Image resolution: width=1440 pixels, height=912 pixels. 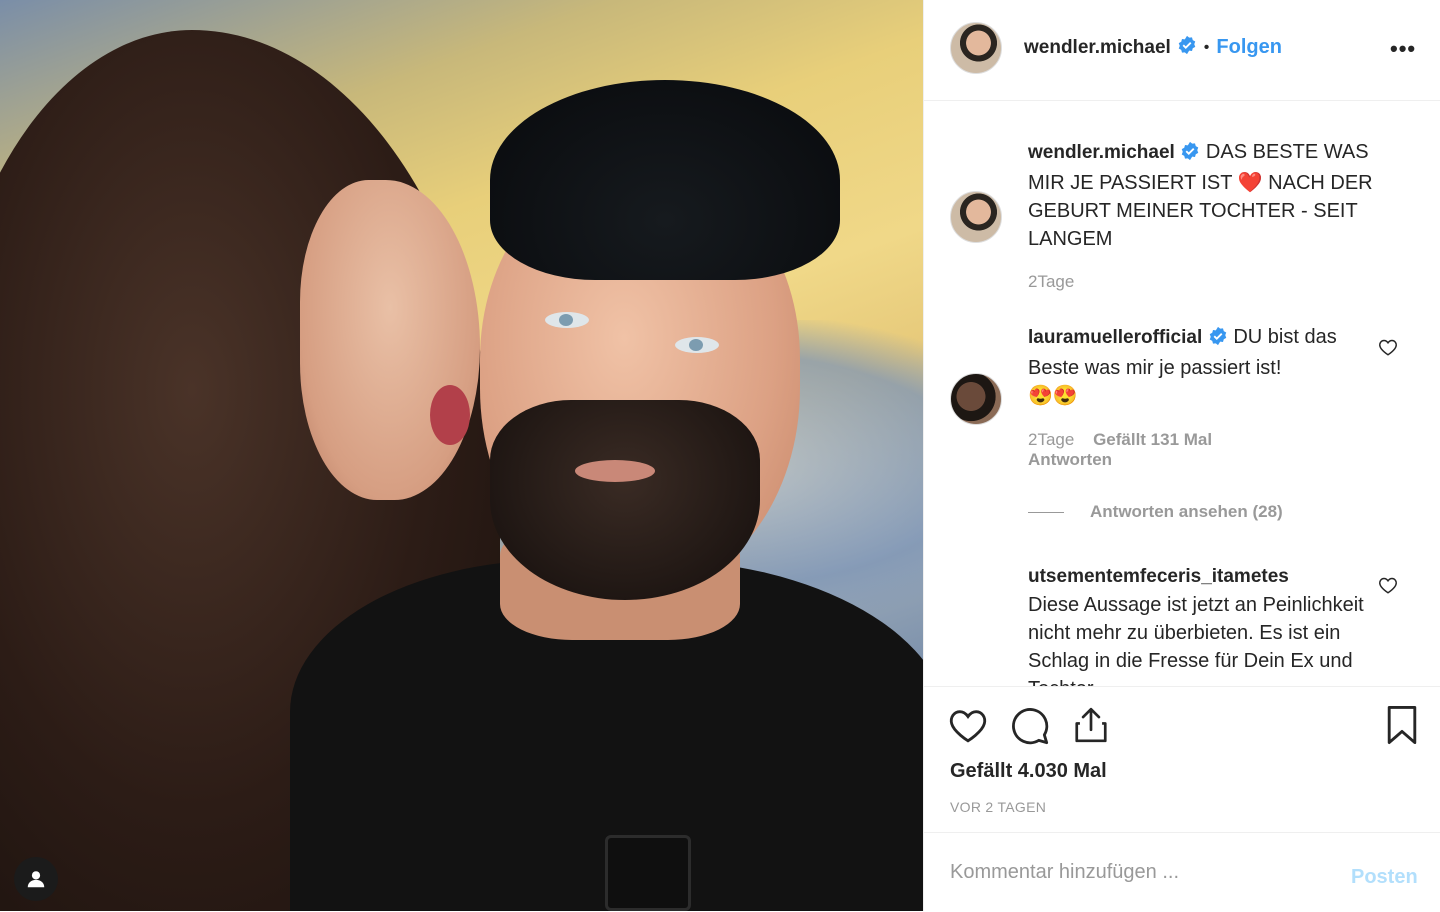 What do you see at coordinates (1152, 439) in the screenshot?
I see `comment-likes: Gefällt 131 Mal` at bounding box center [1152, 439].